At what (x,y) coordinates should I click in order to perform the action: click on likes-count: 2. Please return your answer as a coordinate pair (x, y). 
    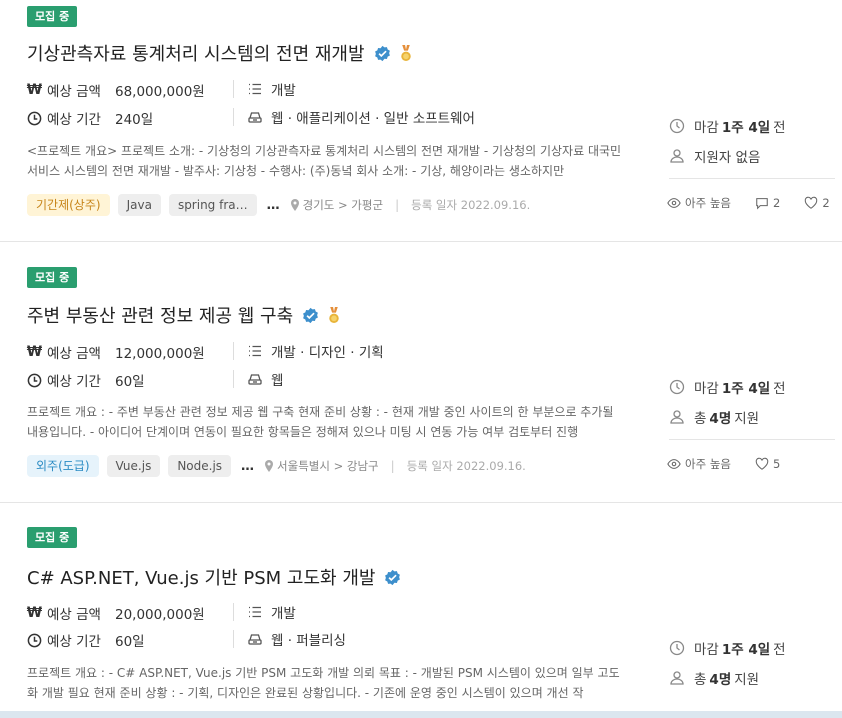
    Looking at the image, I should click on (826, 203).